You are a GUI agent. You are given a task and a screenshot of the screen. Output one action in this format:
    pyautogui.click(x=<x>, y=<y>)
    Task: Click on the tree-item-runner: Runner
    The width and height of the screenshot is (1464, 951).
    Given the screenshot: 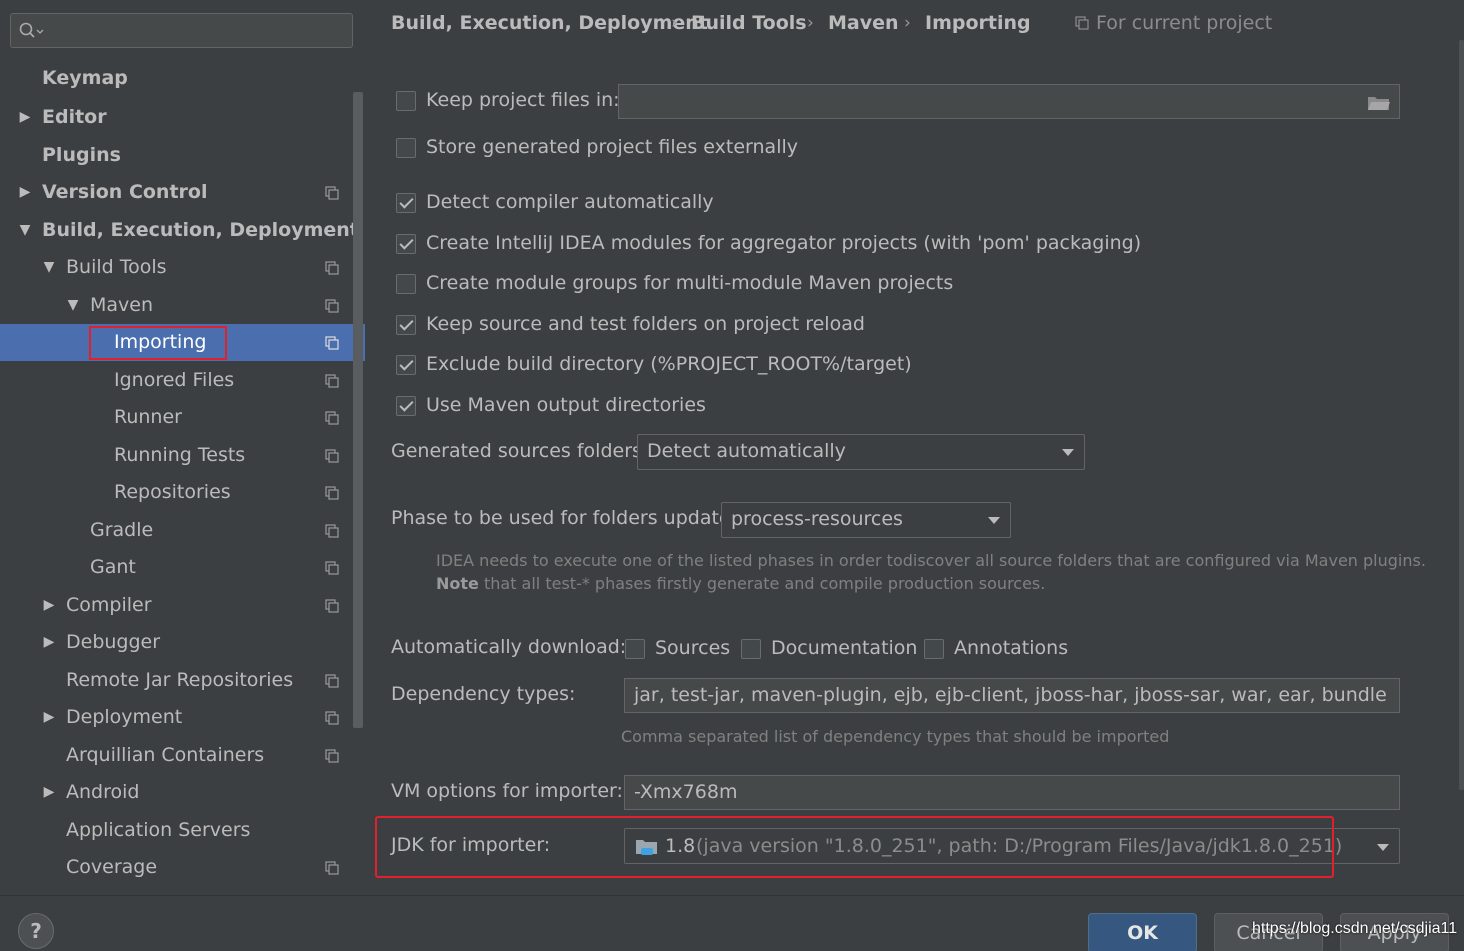 What is the action you would take?
    pyautogui.click(x=182, y=417)
    